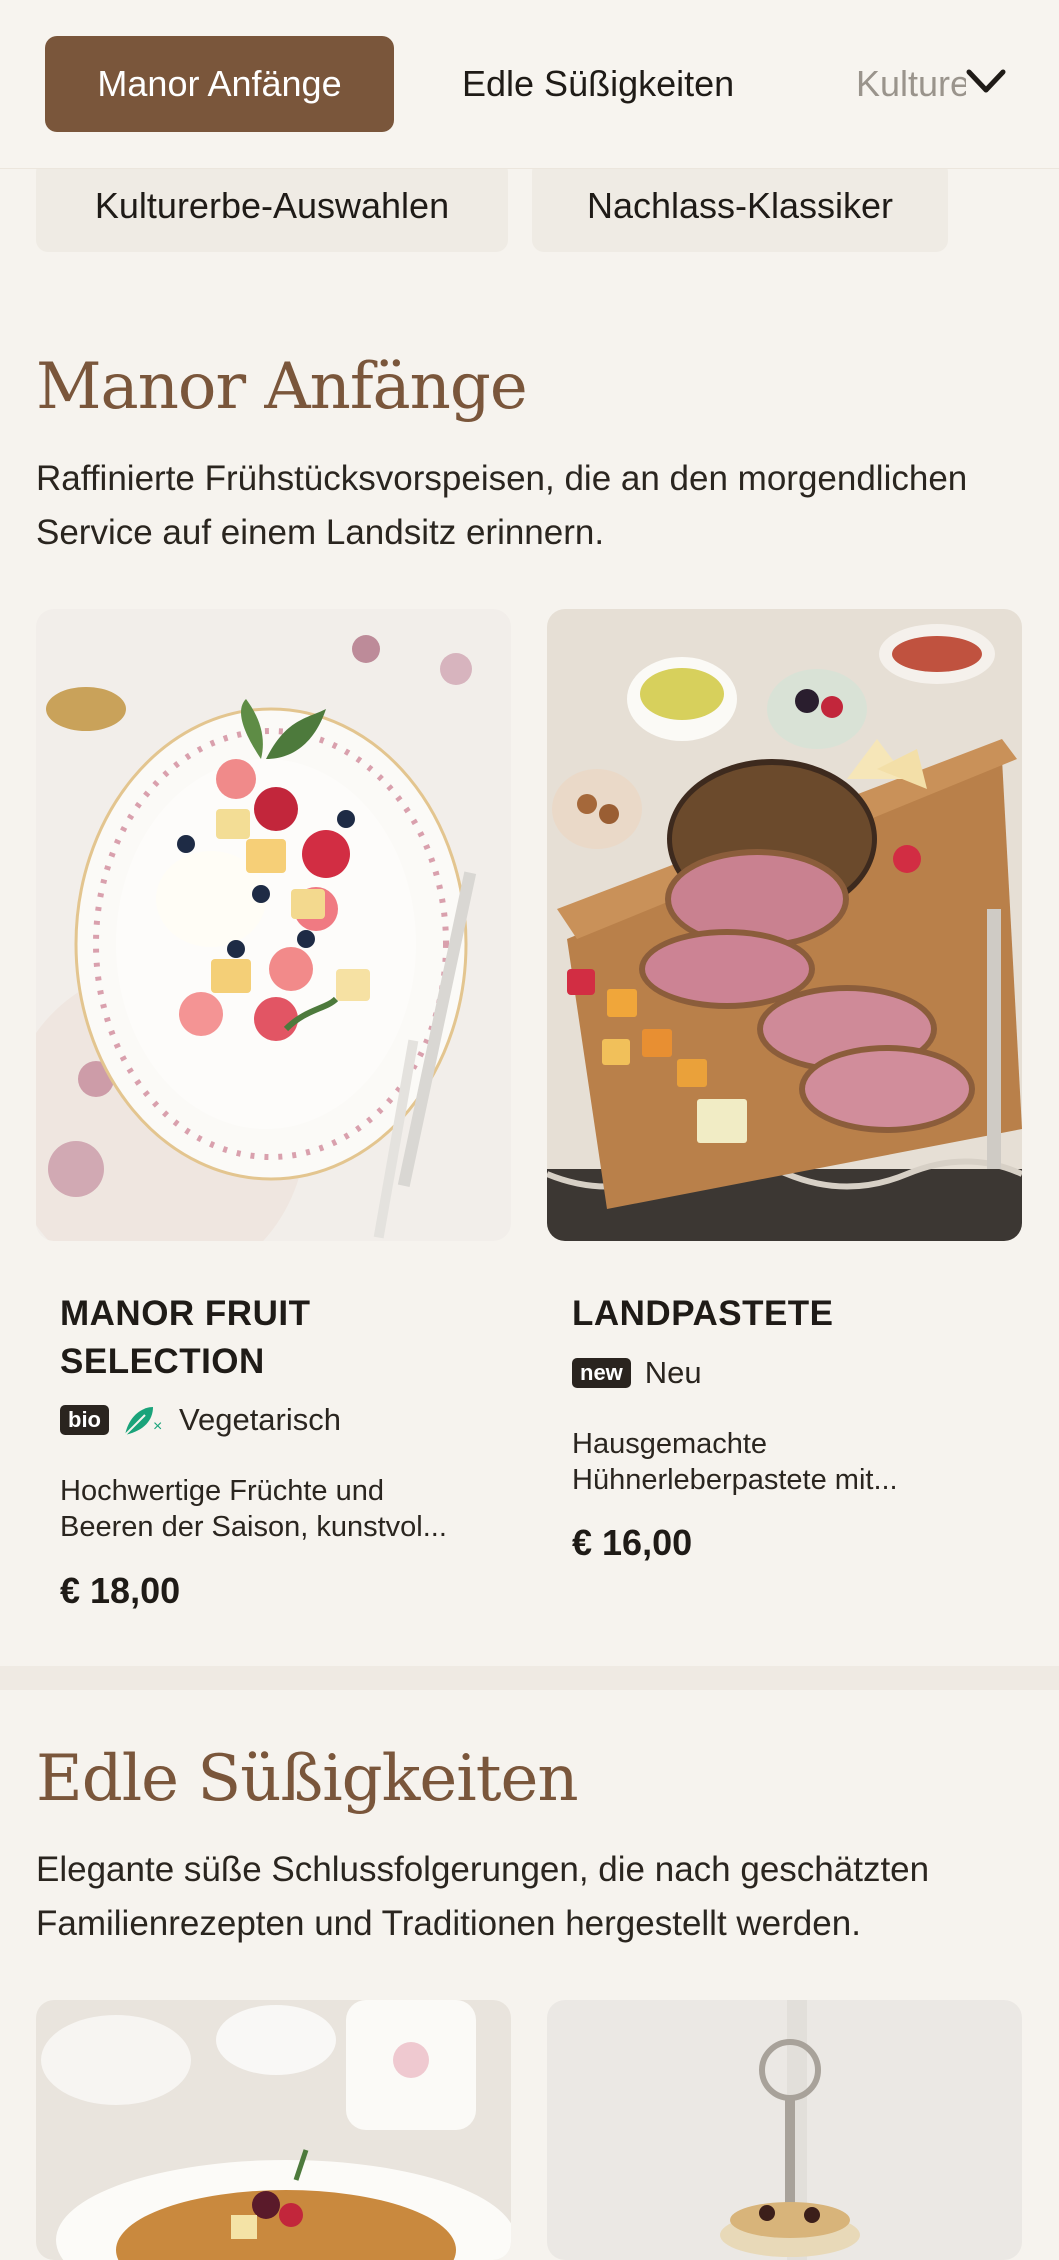 This screenshot has height=2260, width=1059. I want to click on new-label: Neu, so click(673, 1372).